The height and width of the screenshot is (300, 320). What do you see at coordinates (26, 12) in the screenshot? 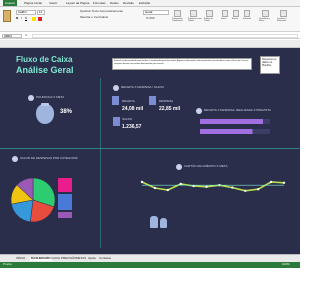
I see `font-name-select: Calibri` at bounding box center [26, 12].